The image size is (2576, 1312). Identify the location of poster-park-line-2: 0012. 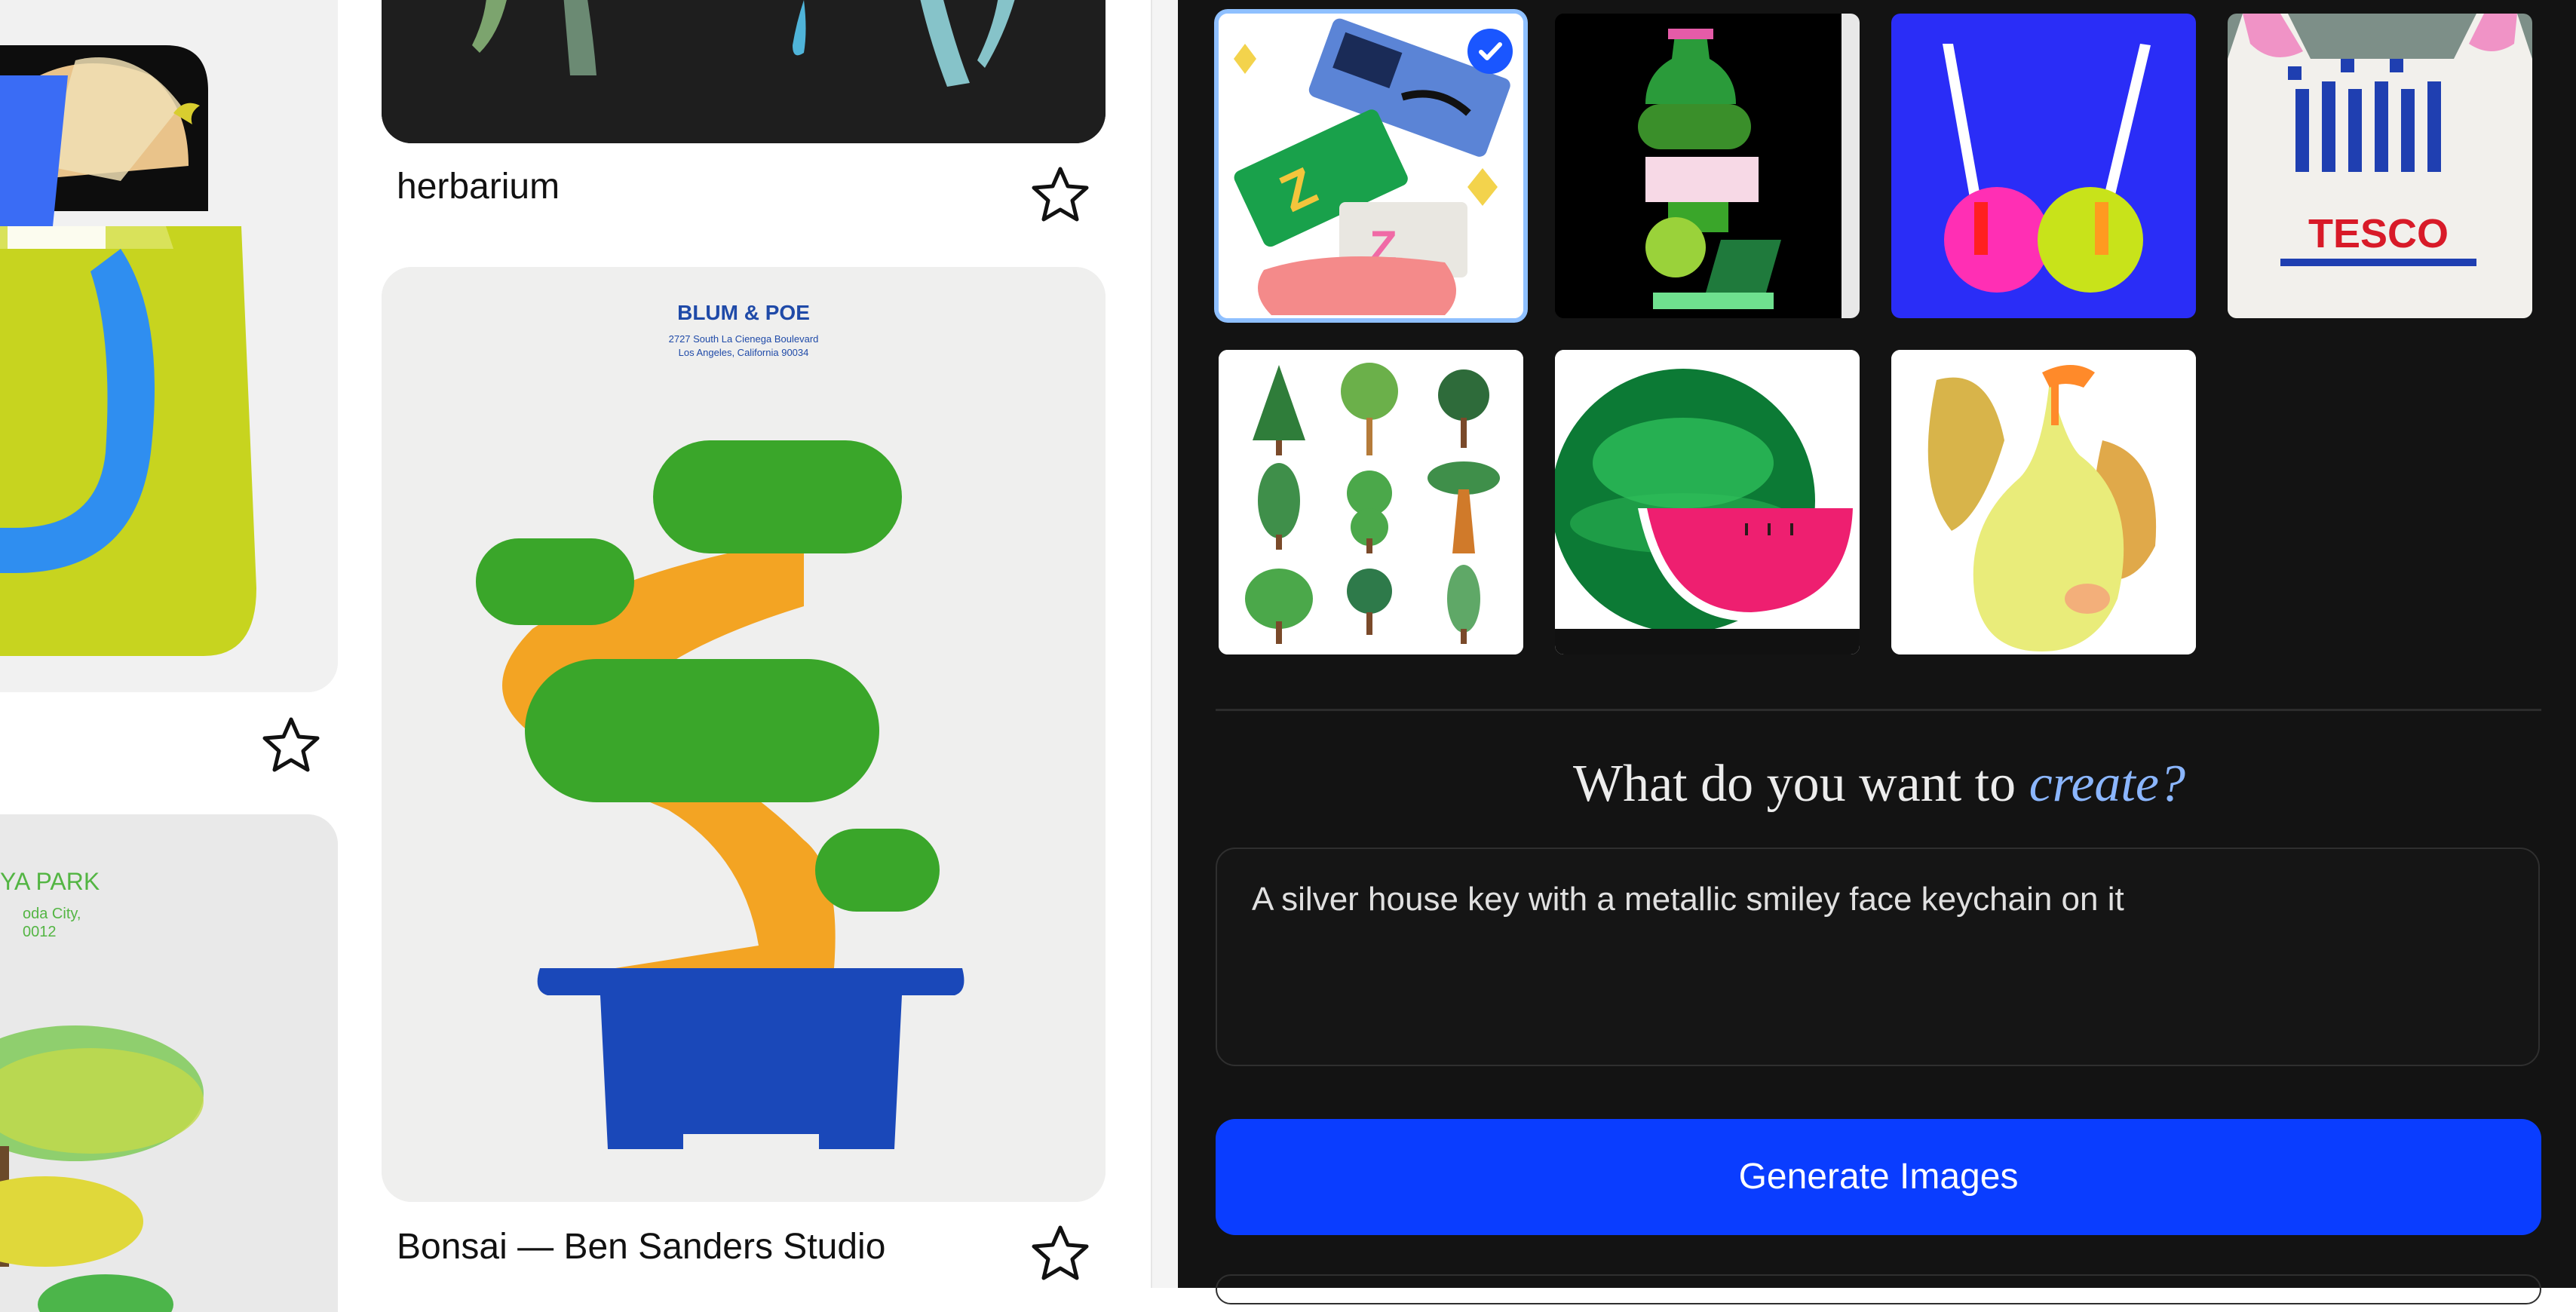
(40, 932).